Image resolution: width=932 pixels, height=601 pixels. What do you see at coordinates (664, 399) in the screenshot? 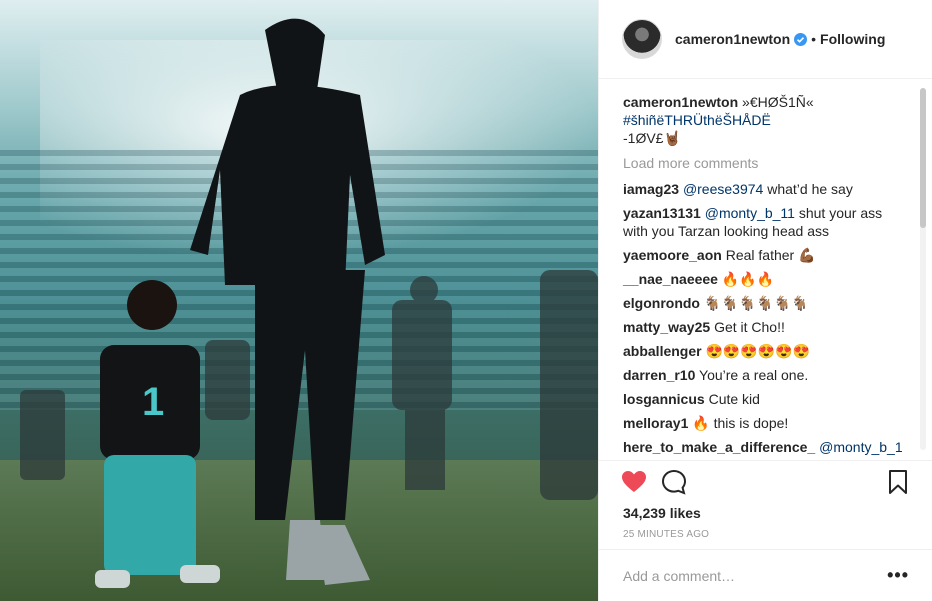
I see `comment-username: losgannicus` at bounding box center [664, 399].